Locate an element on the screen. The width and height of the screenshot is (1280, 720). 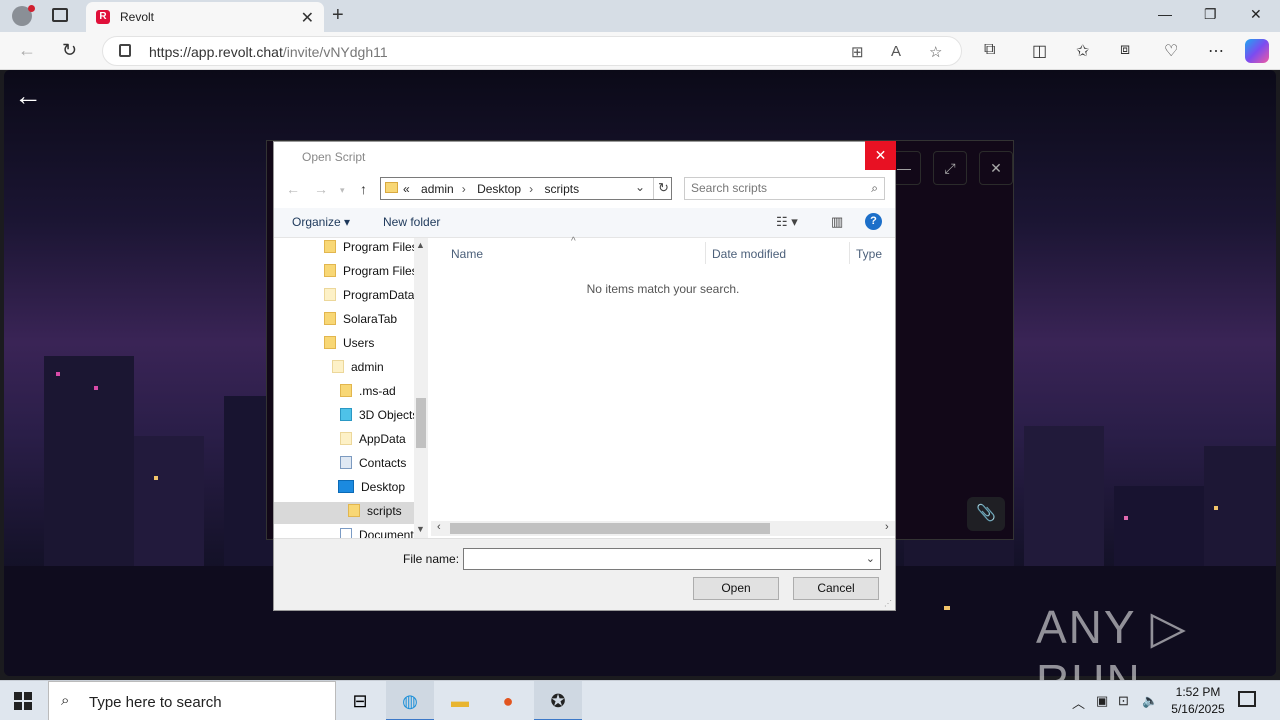
minimize-icon: — is located at coordinates (1165, 14).